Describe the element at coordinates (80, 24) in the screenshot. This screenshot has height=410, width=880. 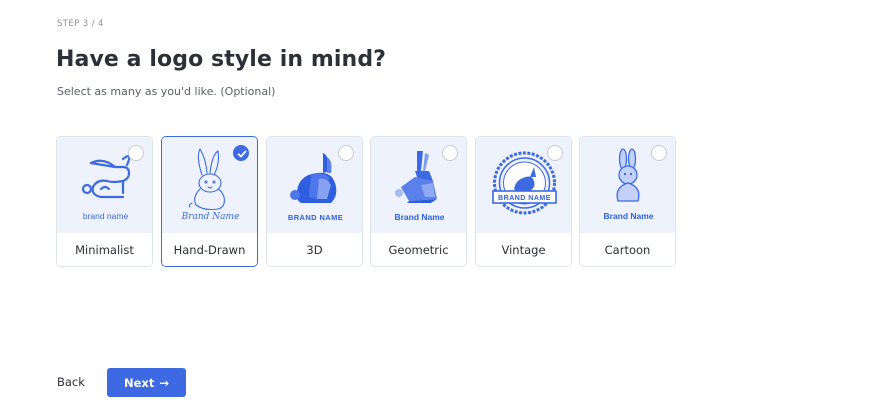
I see `step-indicator: STEP 3 / 4` at that location.